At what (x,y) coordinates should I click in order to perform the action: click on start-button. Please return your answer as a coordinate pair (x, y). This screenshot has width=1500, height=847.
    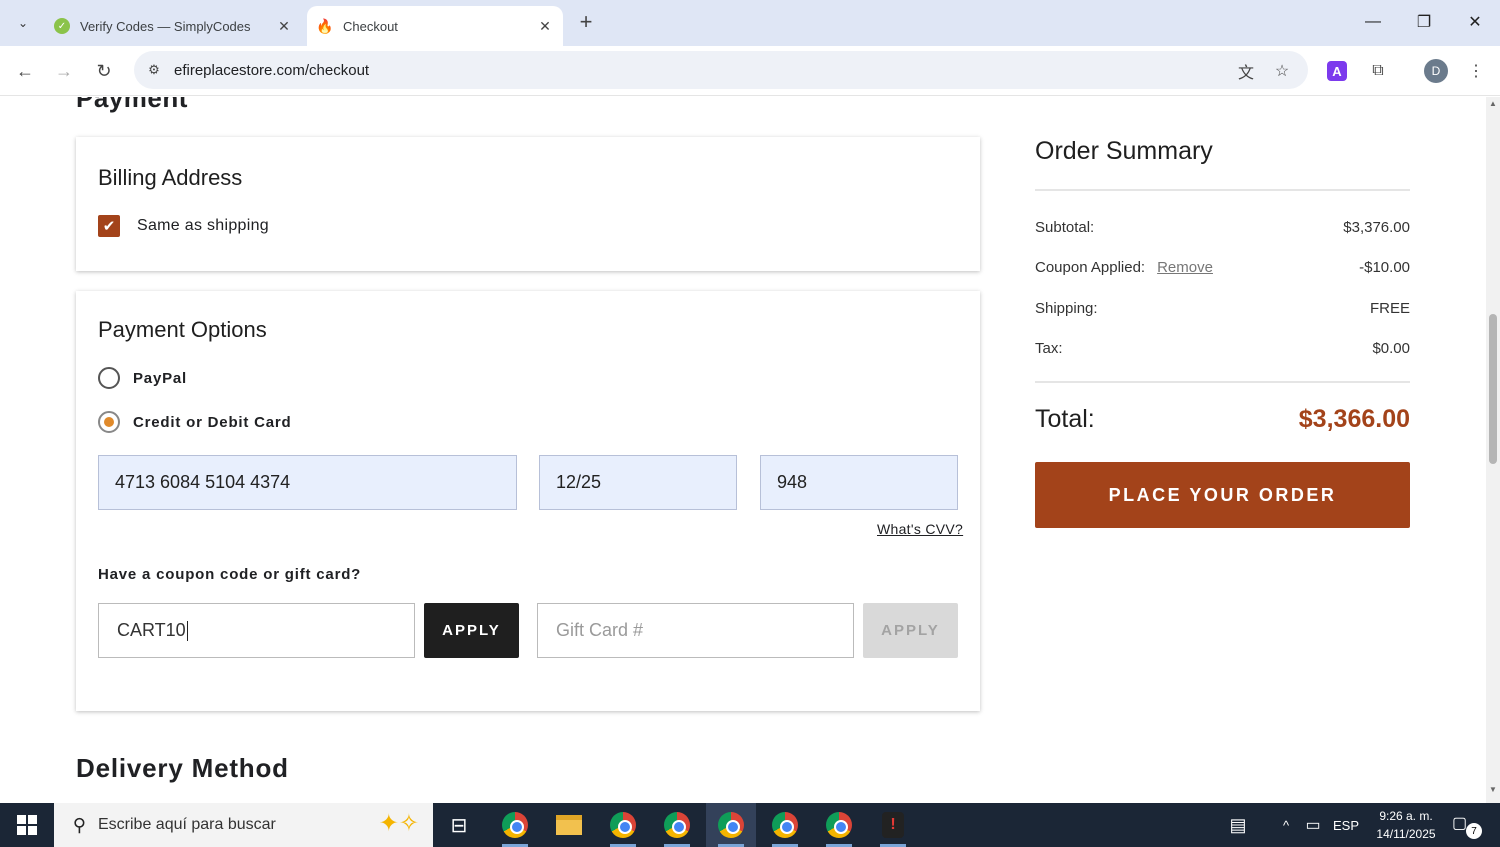
    Looking at the image, I should click on (27, 825).